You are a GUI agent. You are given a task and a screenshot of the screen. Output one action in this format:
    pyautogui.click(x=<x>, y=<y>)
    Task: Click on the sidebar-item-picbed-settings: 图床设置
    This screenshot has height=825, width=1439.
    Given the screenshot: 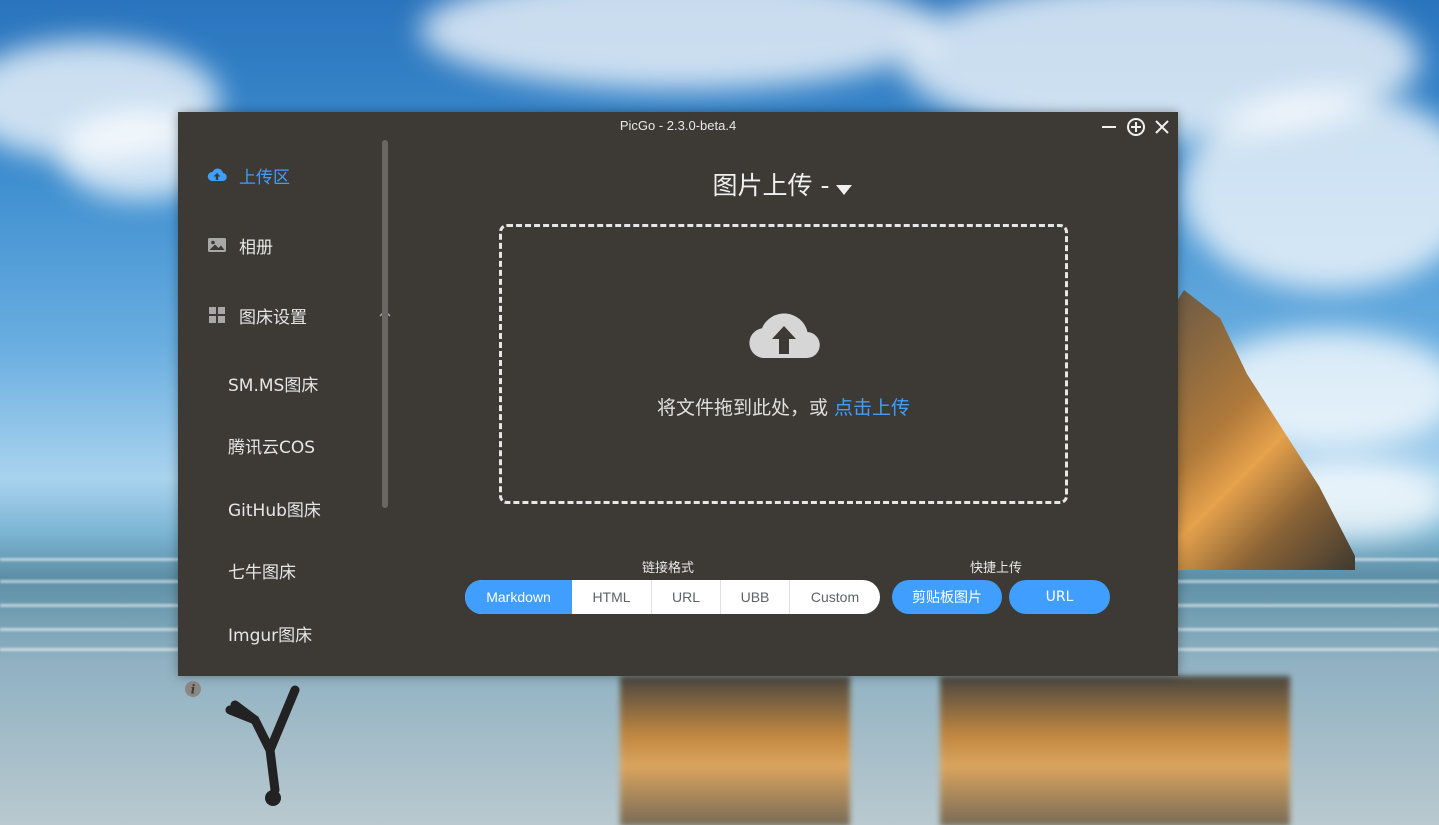 What is the action you would take?
    pyautogui.click(x=298, y=315)
    